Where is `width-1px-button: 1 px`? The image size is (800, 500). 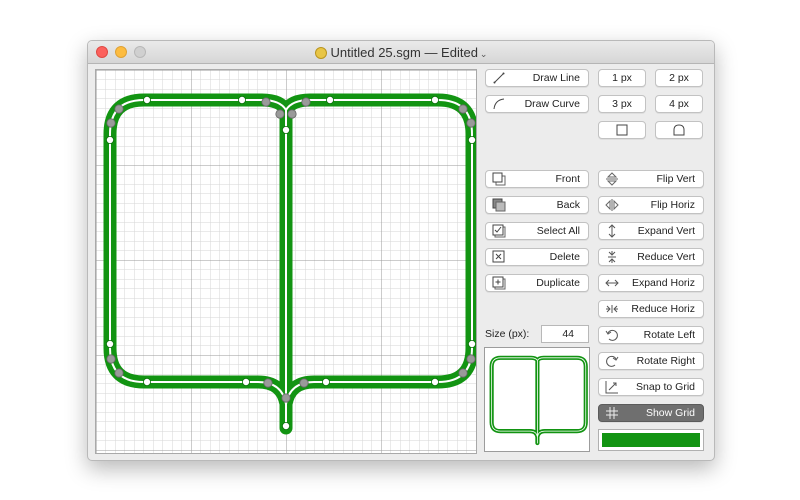
width-1px-button: 1 px is located at coordinates (622, 78).